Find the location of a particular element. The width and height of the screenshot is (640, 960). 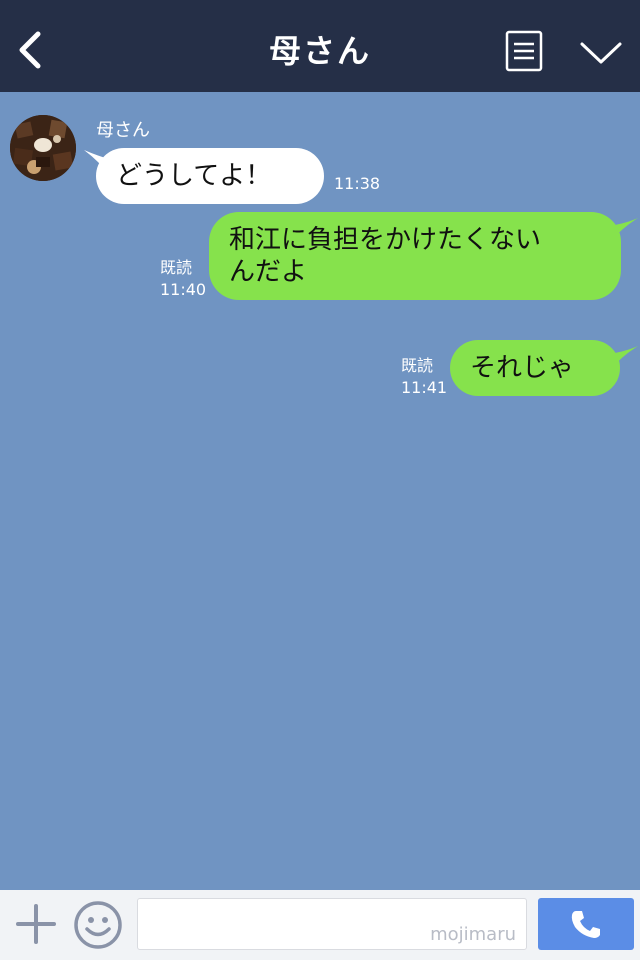

message-text: どうしてよ！ is located at coordinates (194, 176).